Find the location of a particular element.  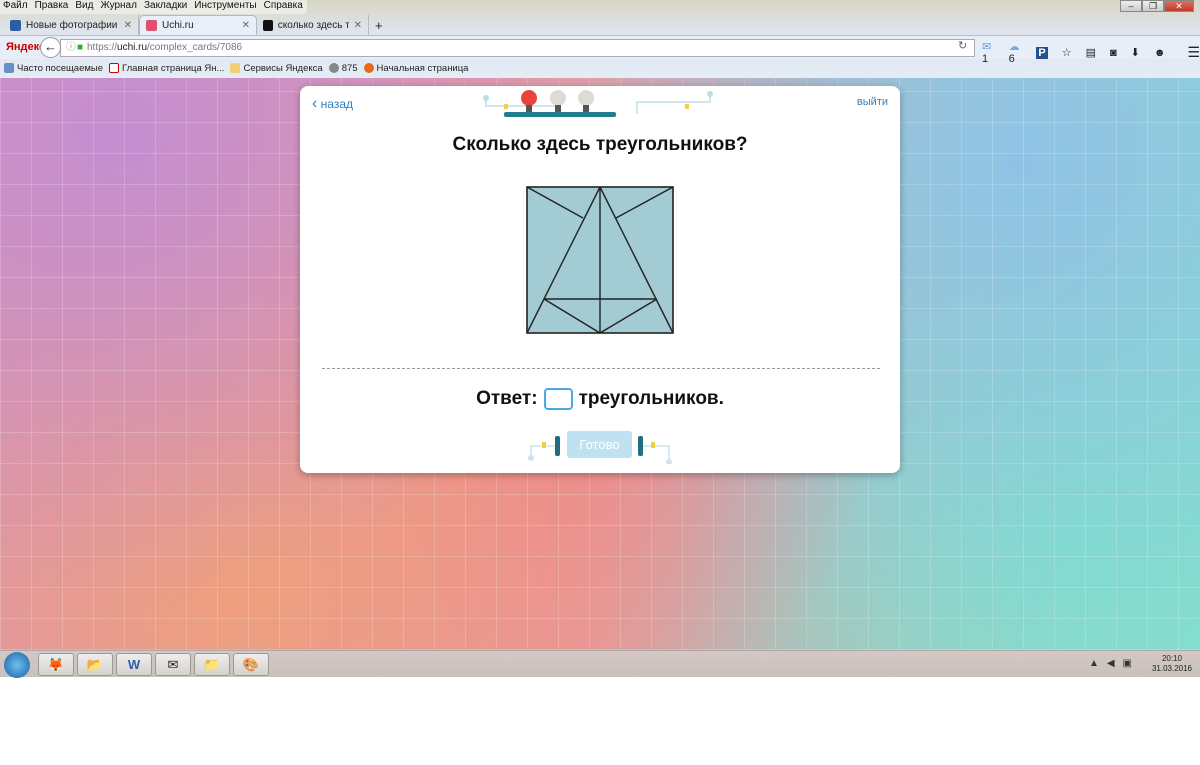

weather-button: ☁ 6 is located at coordinates (1016, 52).